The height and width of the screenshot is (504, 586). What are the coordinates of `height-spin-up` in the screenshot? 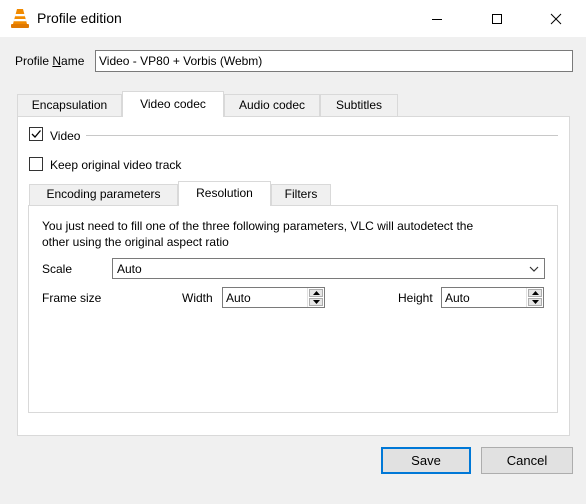 It's located at (535, 293).